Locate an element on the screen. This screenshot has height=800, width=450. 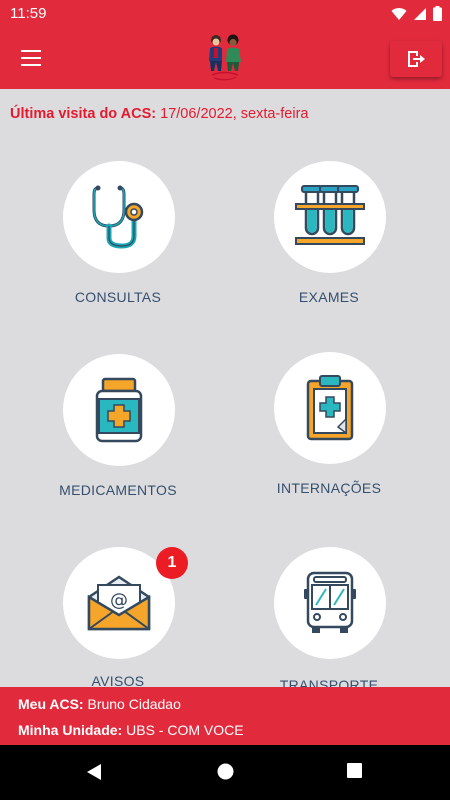
menu-tile-avisos: @ 1 AVISOS is located at coordinates (118, 617).